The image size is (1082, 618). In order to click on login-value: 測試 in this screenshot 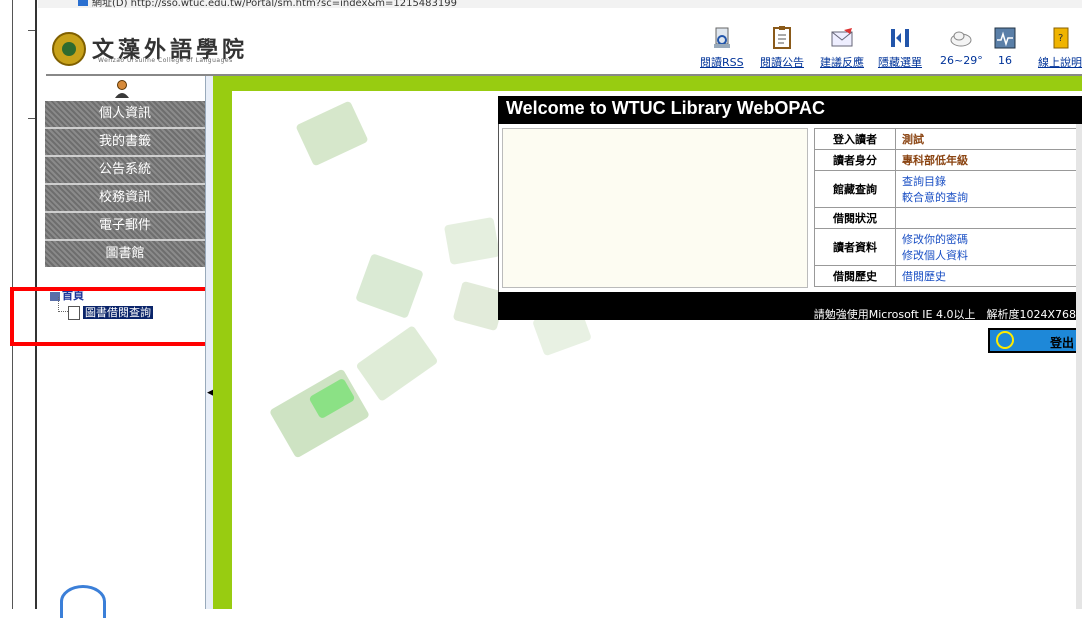, I will do `click(987, 139)`.